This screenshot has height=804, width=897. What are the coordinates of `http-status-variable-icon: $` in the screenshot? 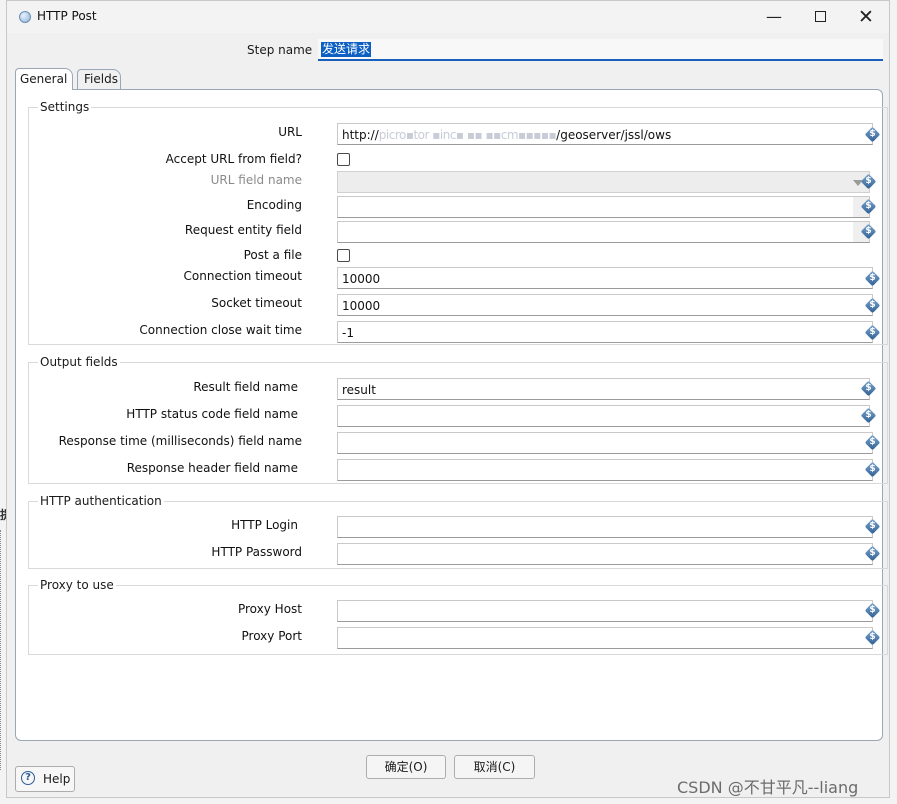 It's located at (868, 415).